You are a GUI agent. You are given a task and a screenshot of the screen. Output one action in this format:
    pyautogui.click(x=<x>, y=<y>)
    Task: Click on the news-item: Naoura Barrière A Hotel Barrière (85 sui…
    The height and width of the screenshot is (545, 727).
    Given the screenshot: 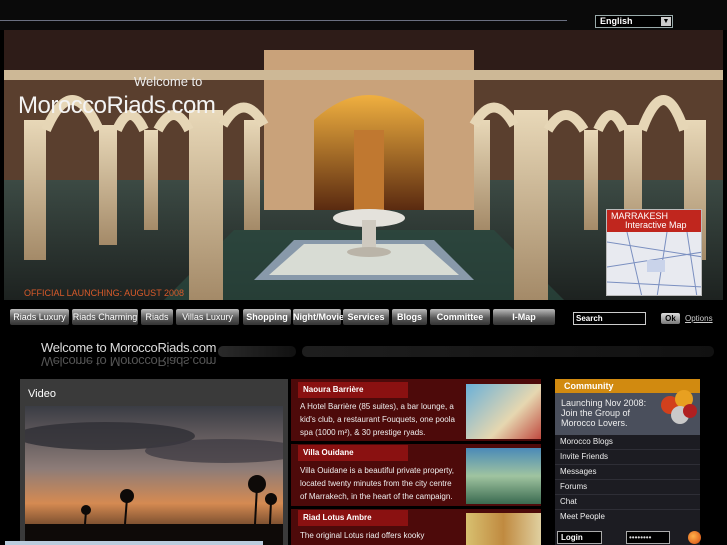 What is the action you would take?
    pyautogui.click(x=416, y=410)
    